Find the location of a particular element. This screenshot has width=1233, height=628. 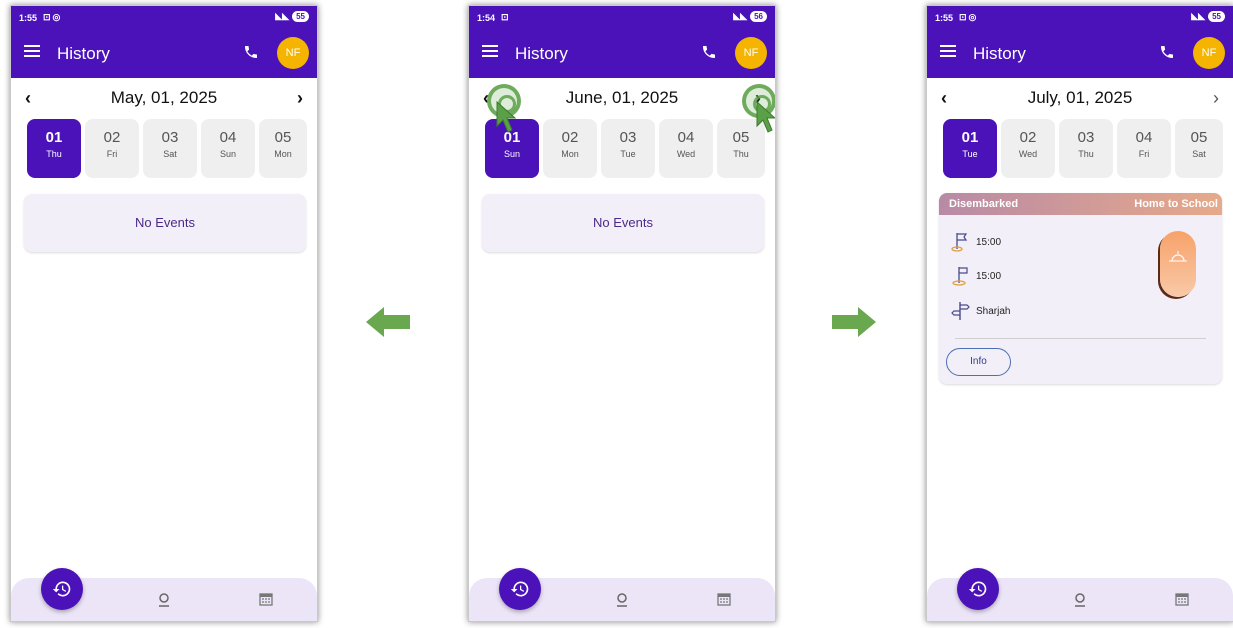

day-chip-selected: 01 Tue is located at coordinates (970, 148).